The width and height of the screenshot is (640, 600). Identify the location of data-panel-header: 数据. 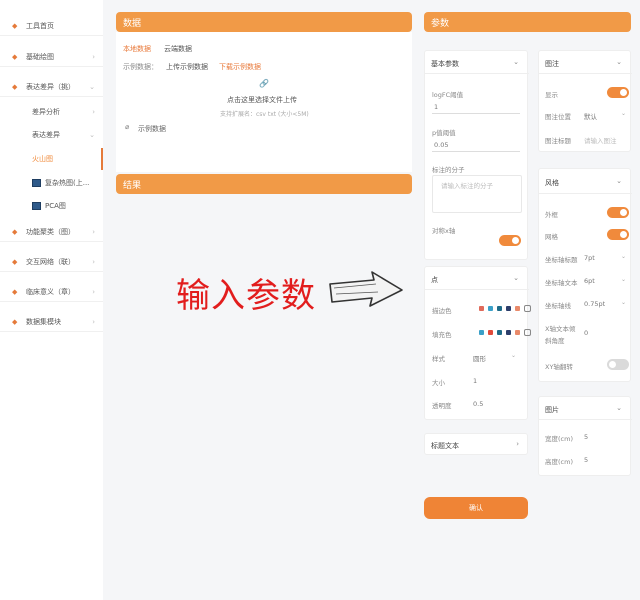
(264, 22).